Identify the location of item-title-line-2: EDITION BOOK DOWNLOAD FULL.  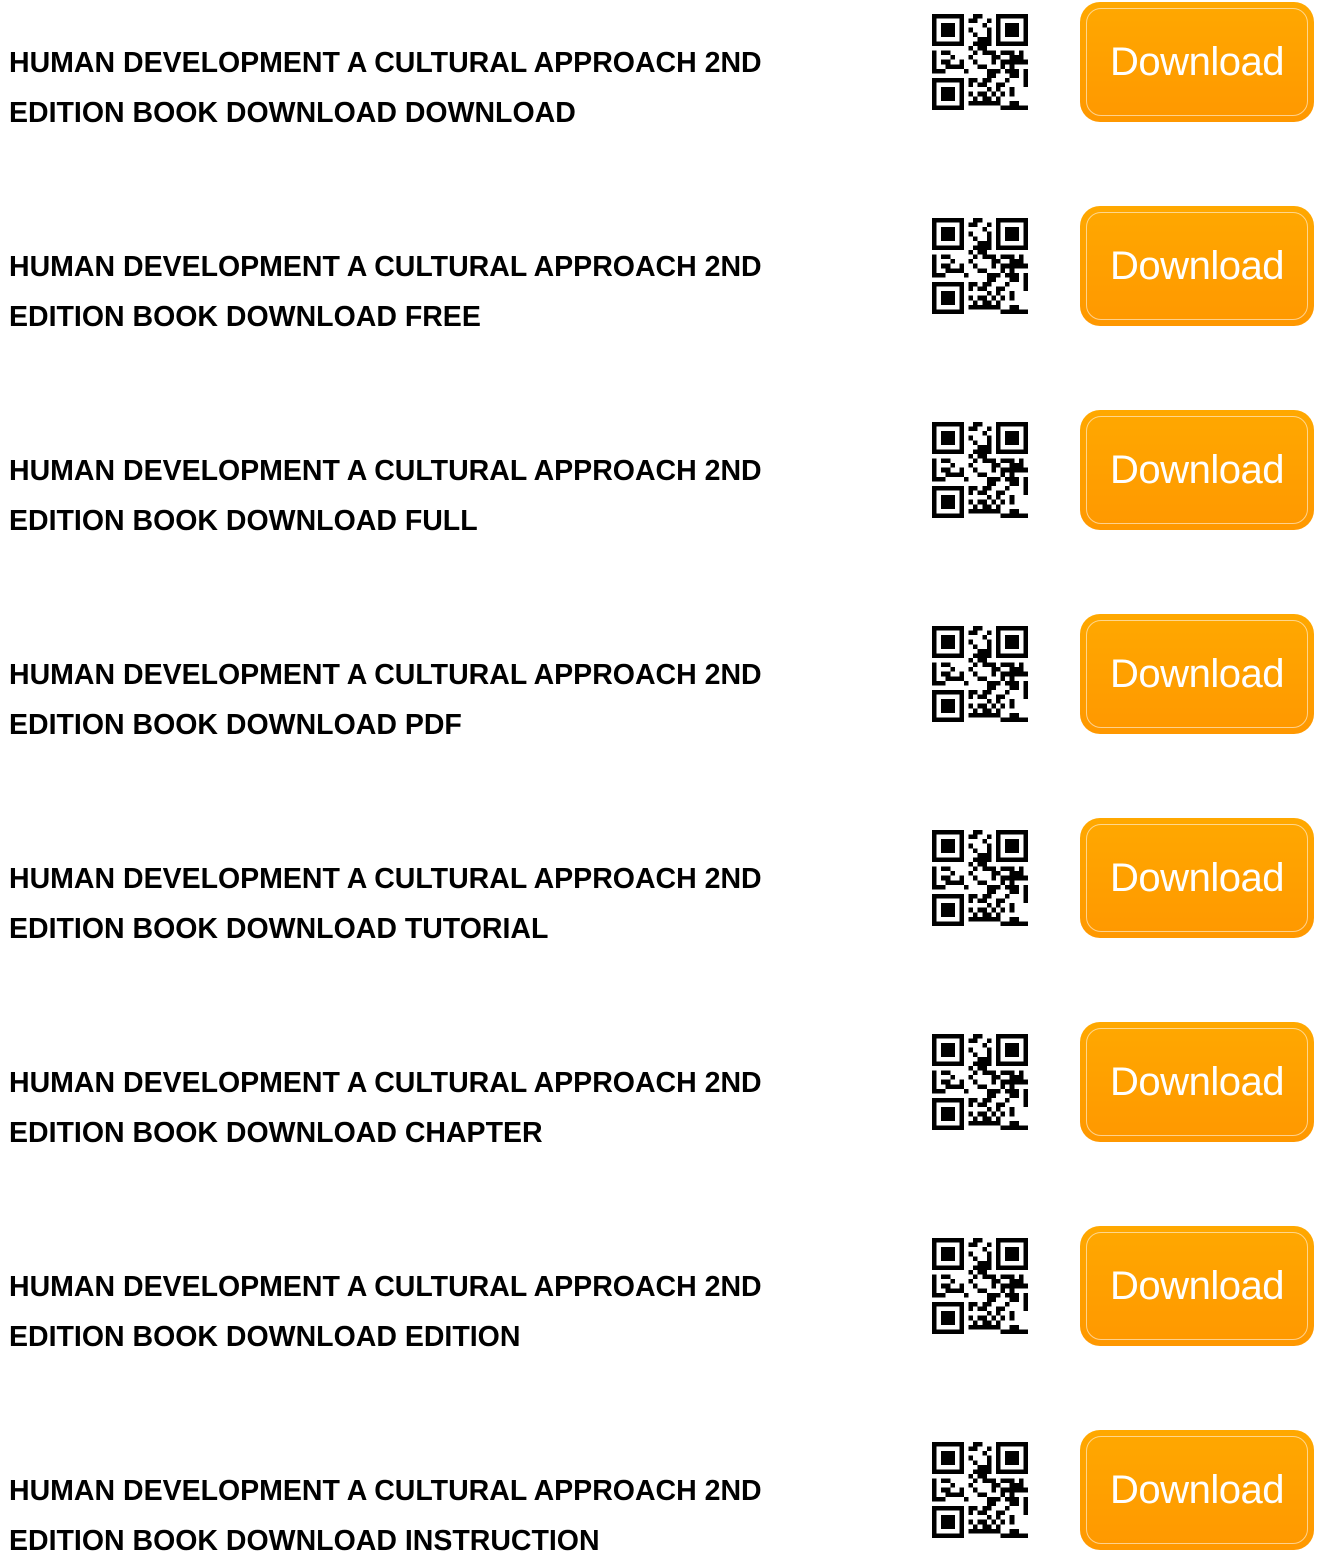
(243, 521).